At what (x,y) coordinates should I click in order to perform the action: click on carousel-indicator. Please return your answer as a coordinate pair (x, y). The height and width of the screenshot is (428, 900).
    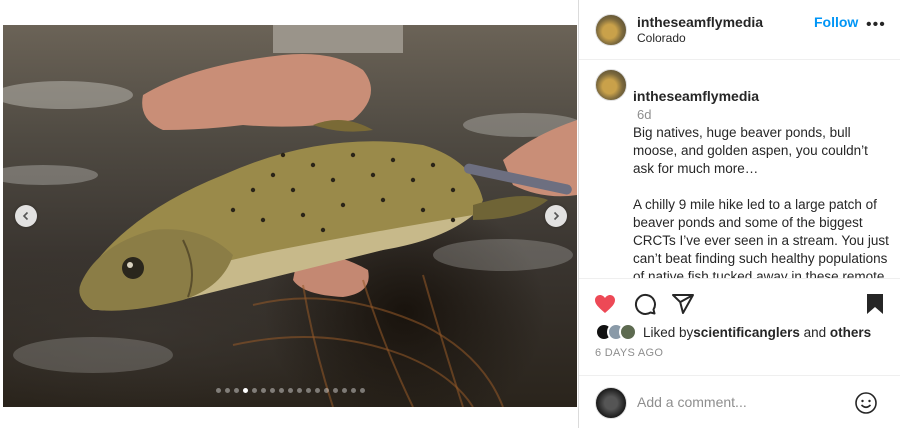
    Looking at the image, I should click on (290, 390).